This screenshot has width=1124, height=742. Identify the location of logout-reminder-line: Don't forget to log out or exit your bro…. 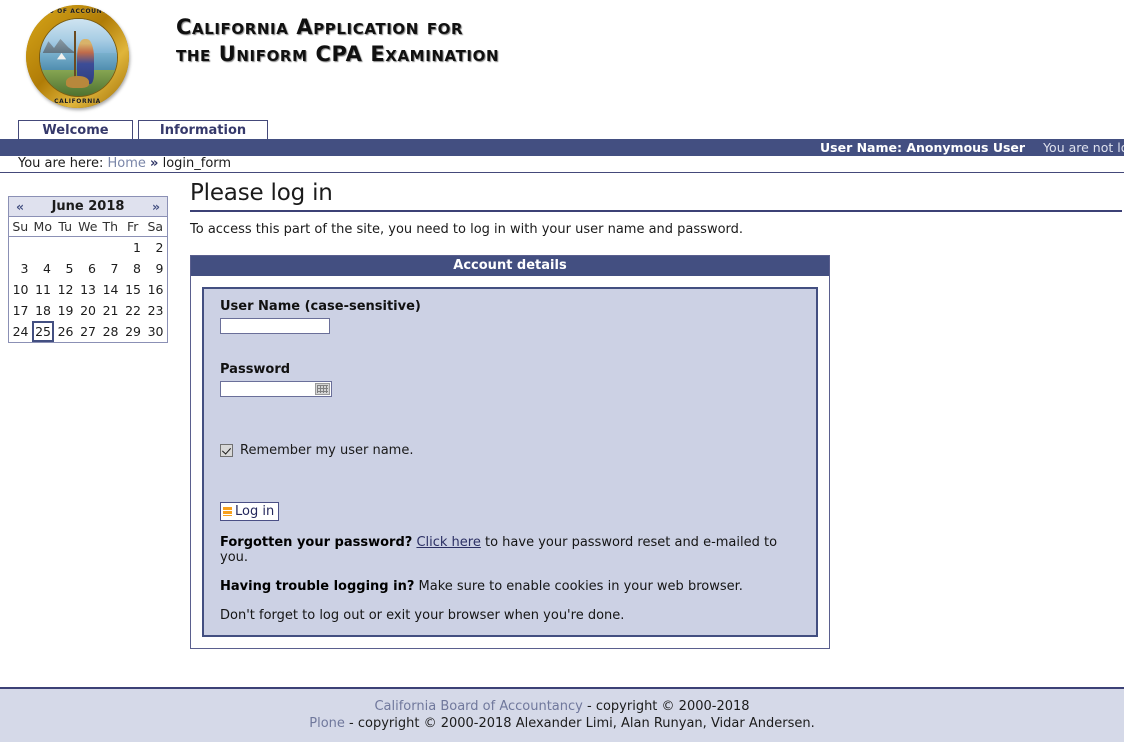
(422, 615).